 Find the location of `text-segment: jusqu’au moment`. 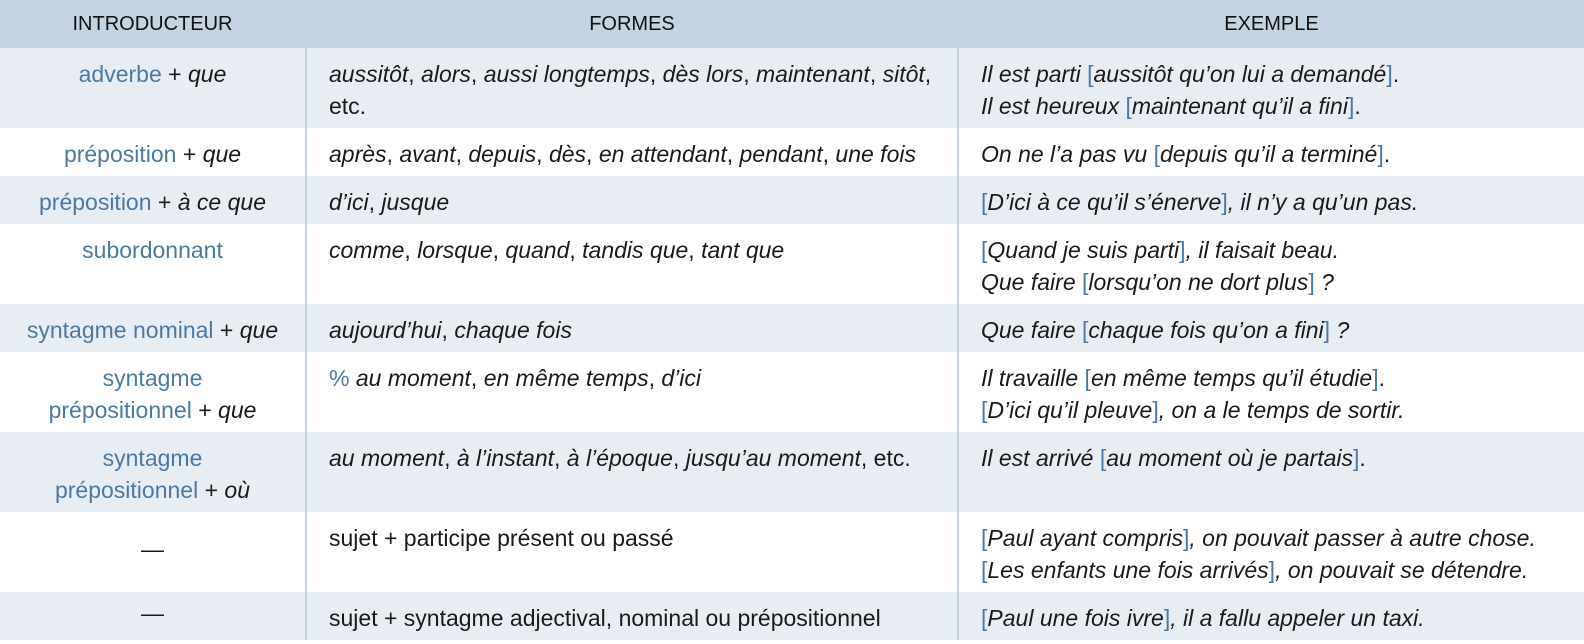

text-segment: jusqu’au moment is located at coordinates (773, 458).